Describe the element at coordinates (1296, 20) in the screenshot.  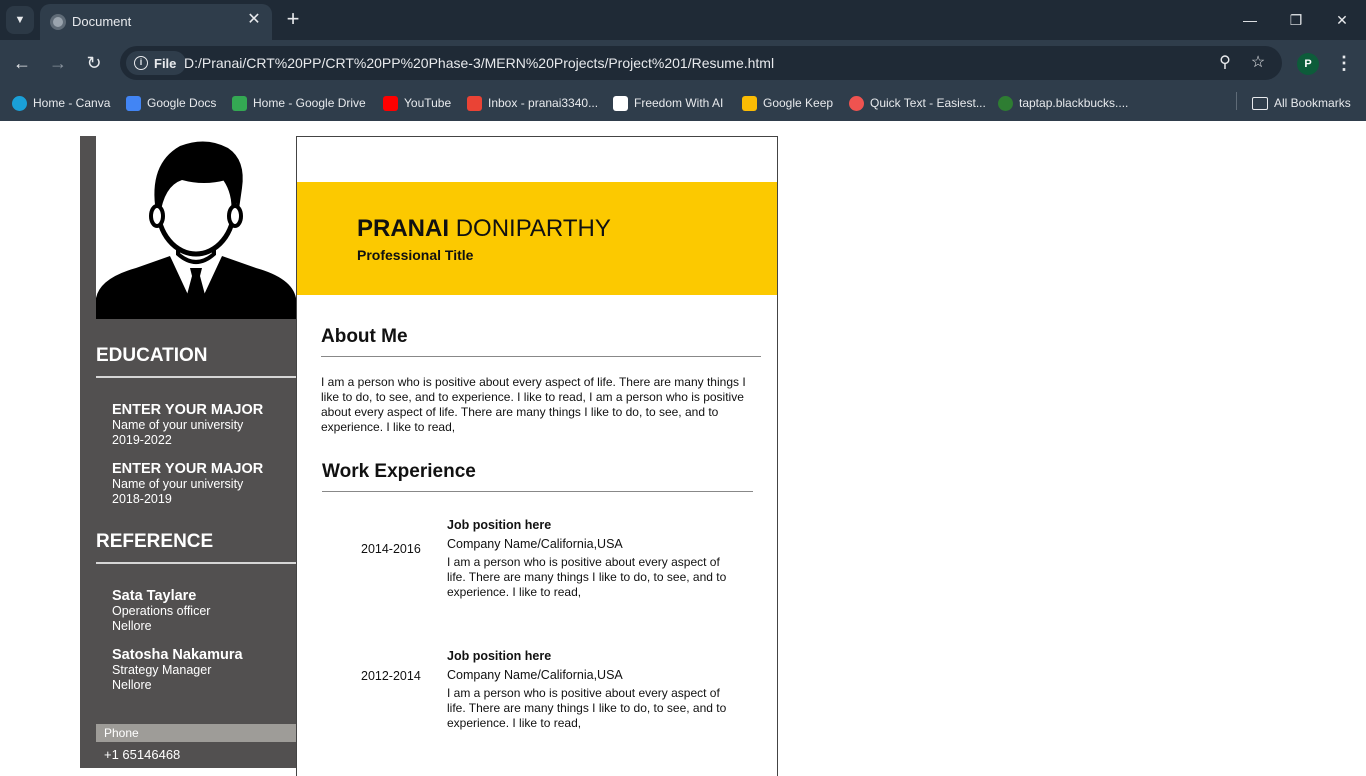
I see `restore-icon: ❐` at that location.